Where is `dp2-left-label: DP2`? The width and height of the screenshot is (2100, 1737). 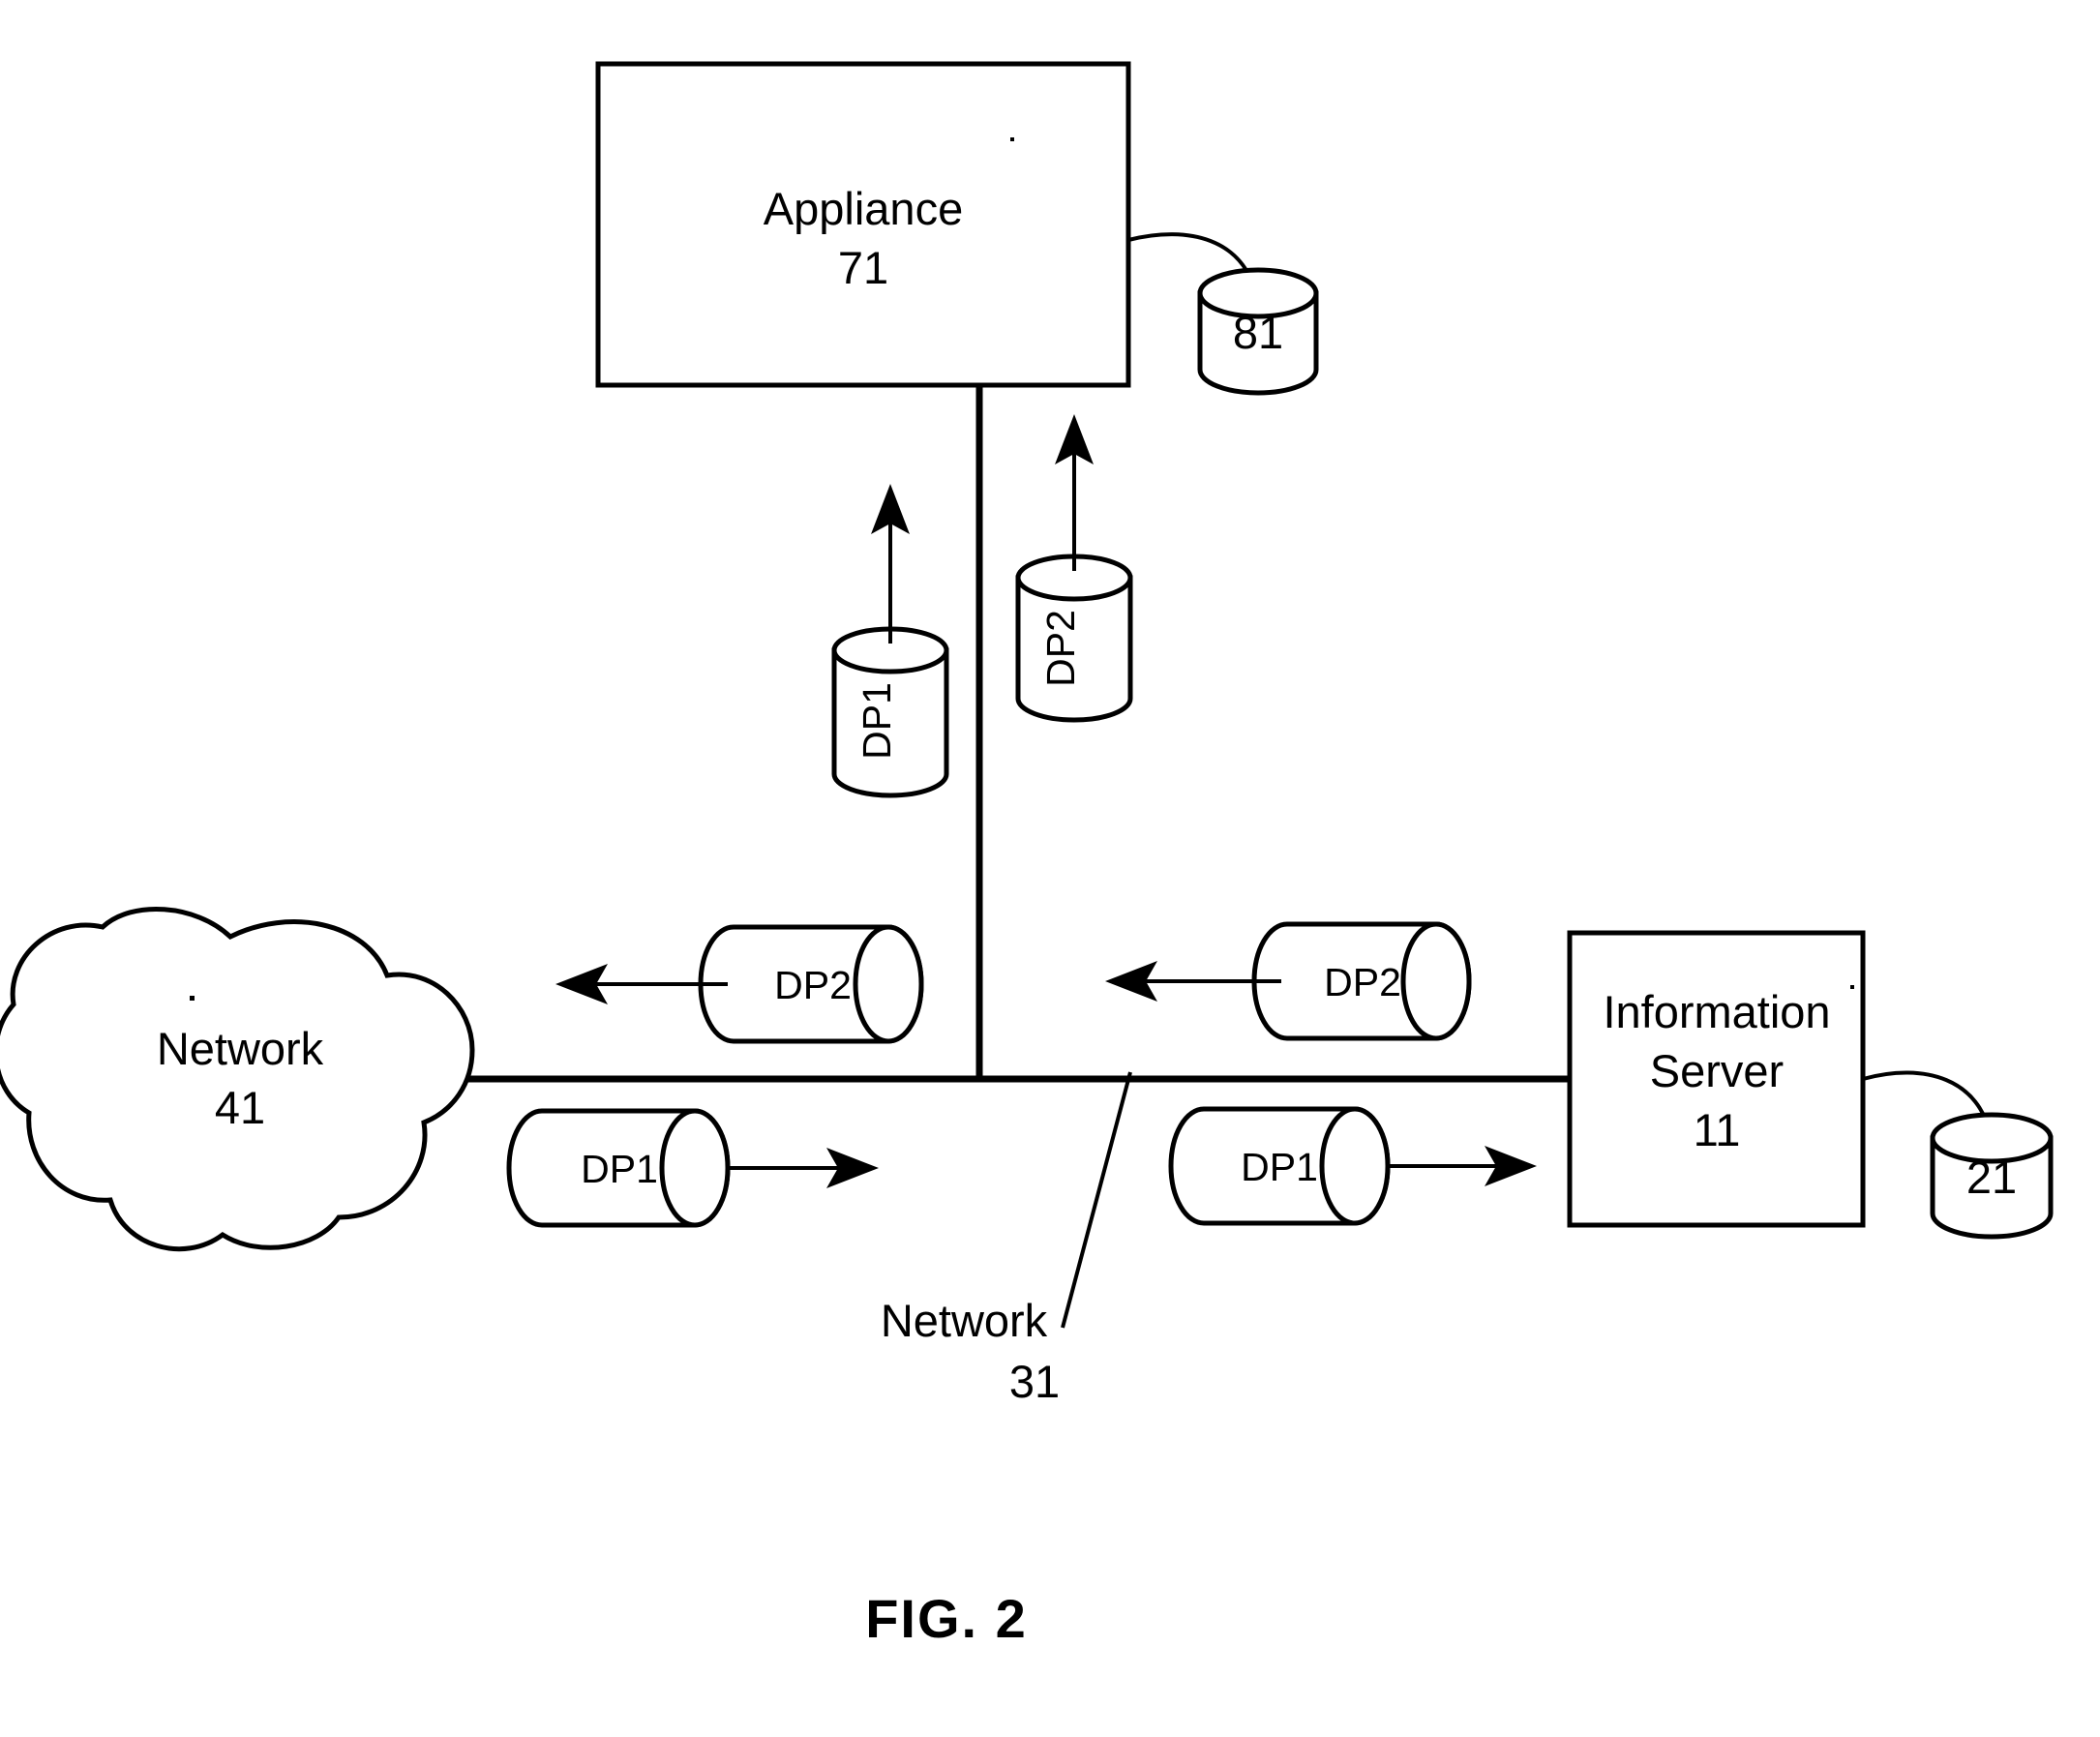
dp2-left-label: DP2 is located at coordinates (813, 985).